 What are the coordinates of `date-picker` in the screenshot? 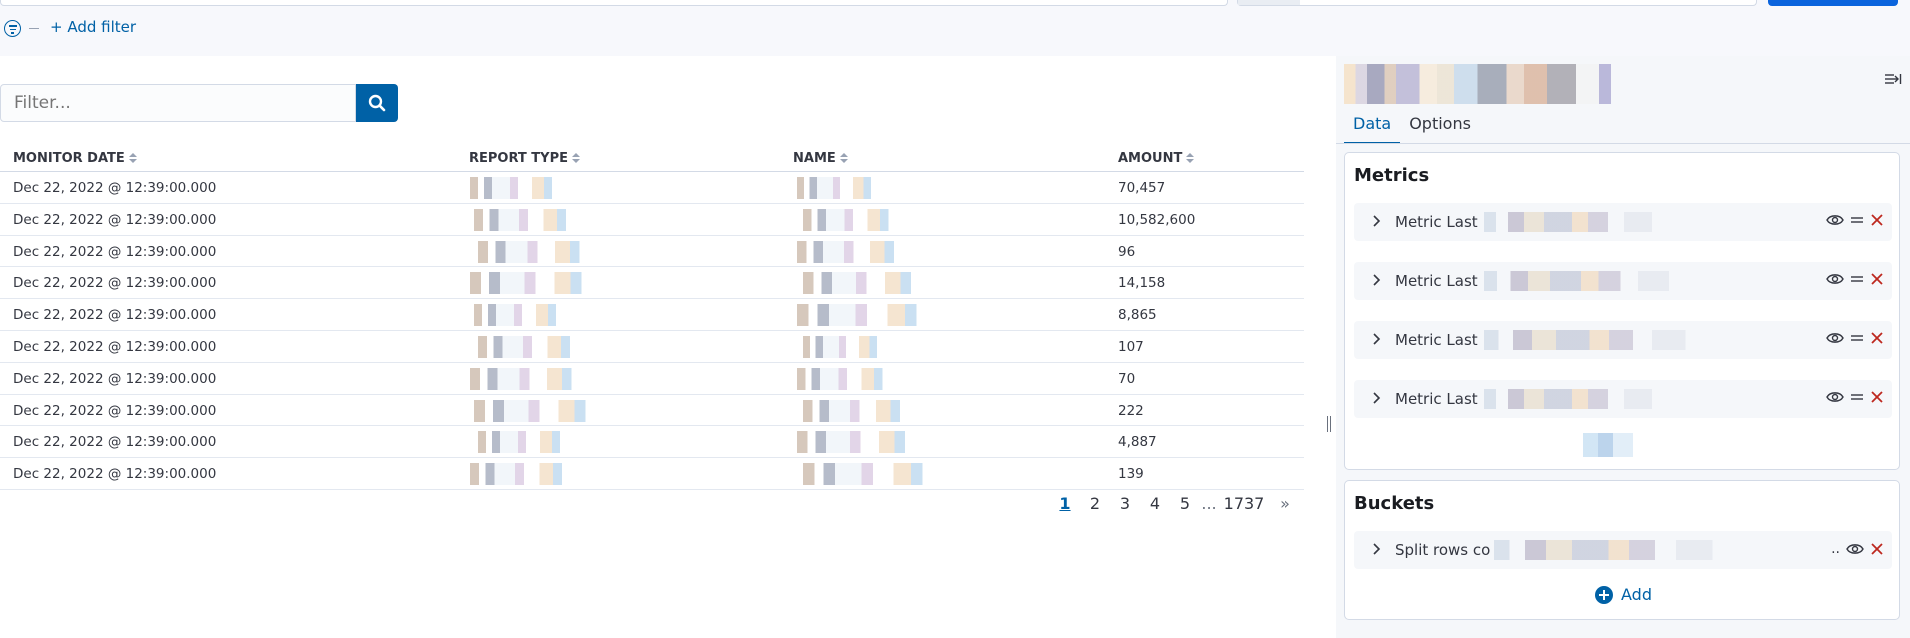 It's located at (1497, 3).